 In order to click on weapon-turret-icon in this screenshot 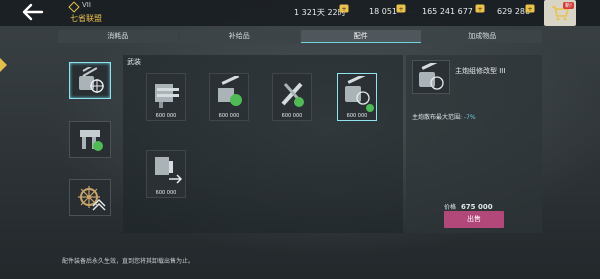, I will do `click(91, 80)`.